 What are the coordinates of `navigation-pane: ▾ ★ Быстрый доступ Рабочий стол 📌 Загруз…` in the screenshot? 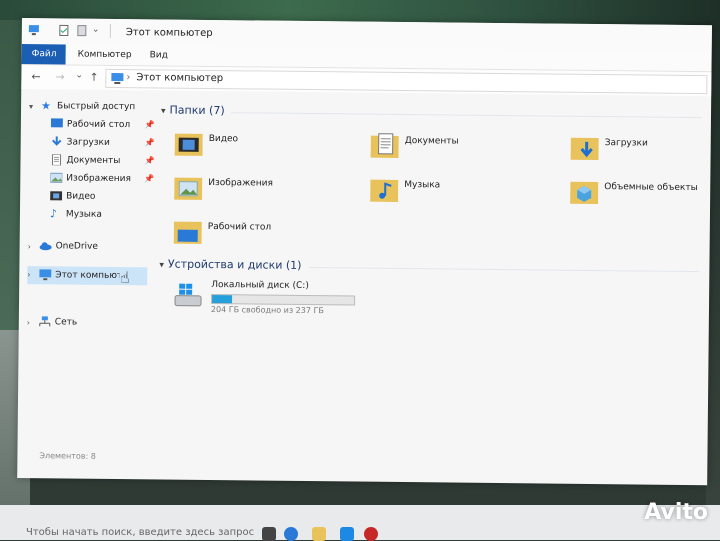 It's located at (89, 283).